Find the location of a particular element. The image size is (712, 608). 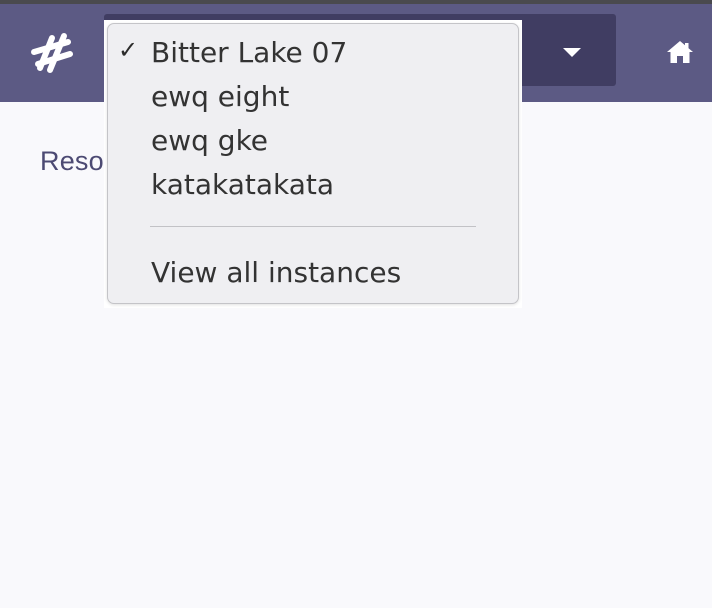

menu-item-instance: ewq eight is located at coordinates (313, 96).